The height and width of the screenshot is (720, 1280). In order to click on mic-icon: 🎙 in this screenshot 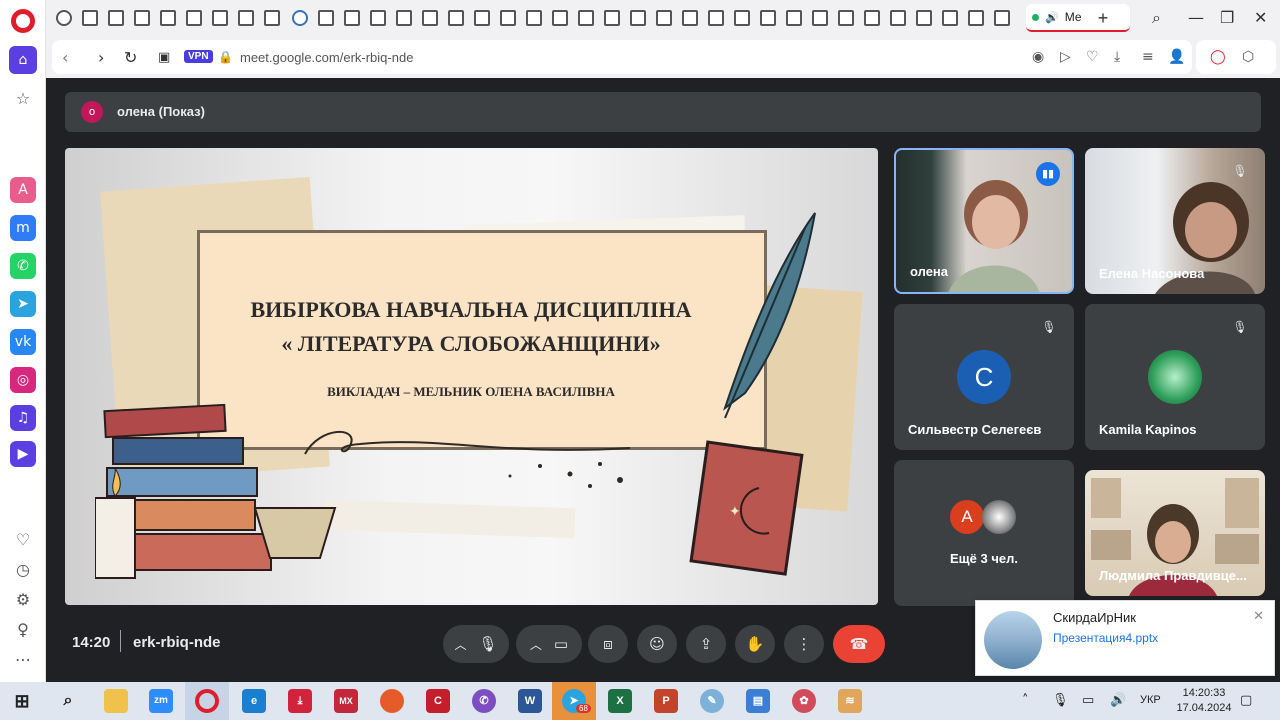, I will do `click(487, 644)`.